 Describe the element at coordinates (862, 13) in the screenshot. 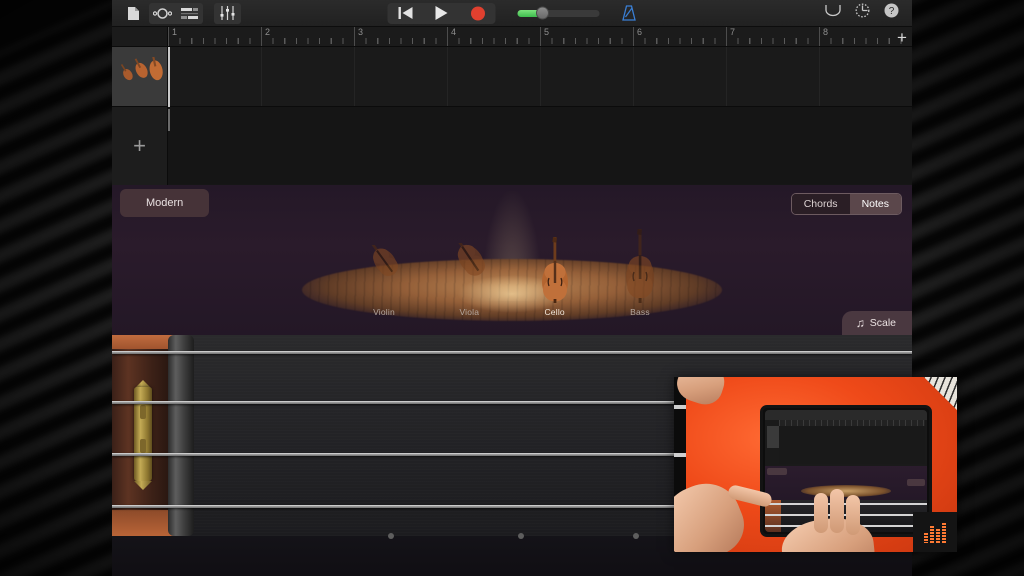

I see `settings-gear-icon` at that location.